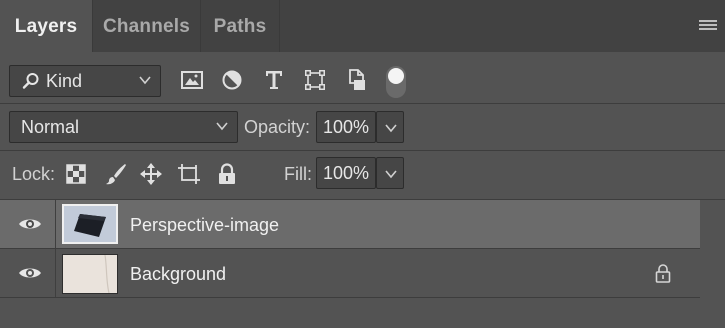  Describe the element at coordinates (123, 127) in the screenshot. I see `blend-mode-select: Normal` at that location.